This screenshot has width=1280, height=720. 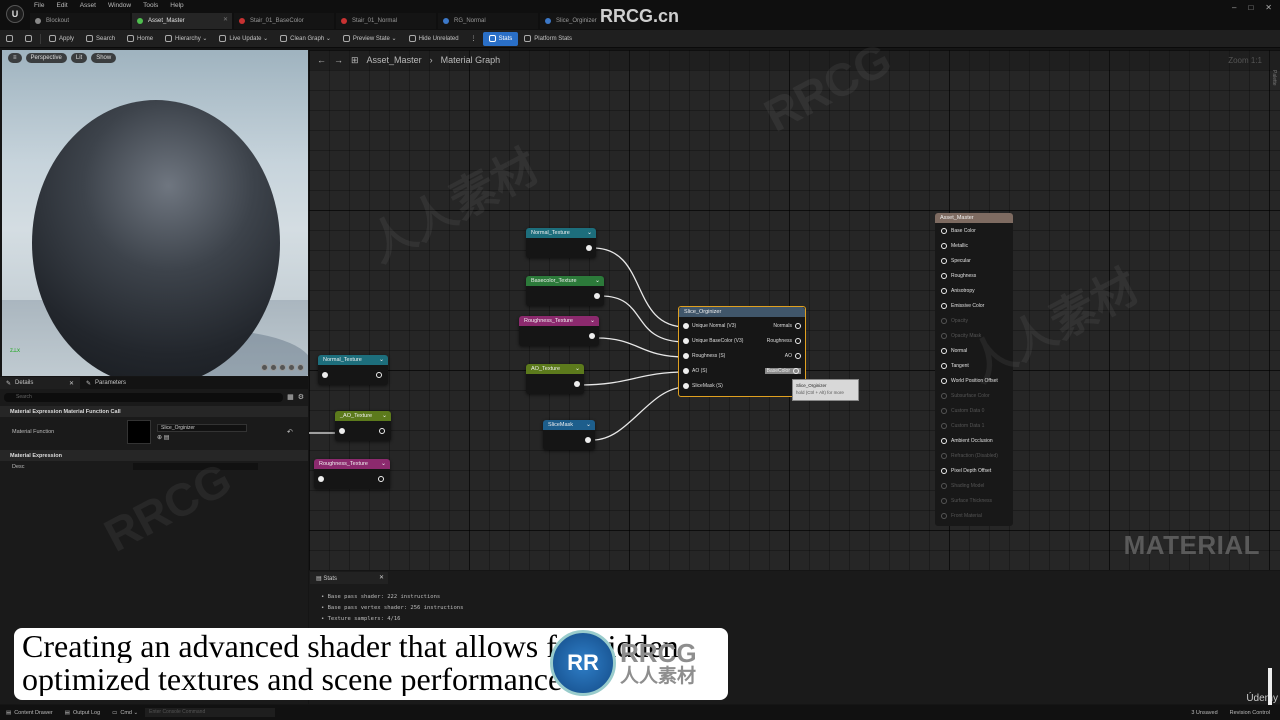 What do you see at coordinates (120, 383) in the screenshot?
I see `tab-parameters: ✎ Parameters` at bounding box center [120, 383].